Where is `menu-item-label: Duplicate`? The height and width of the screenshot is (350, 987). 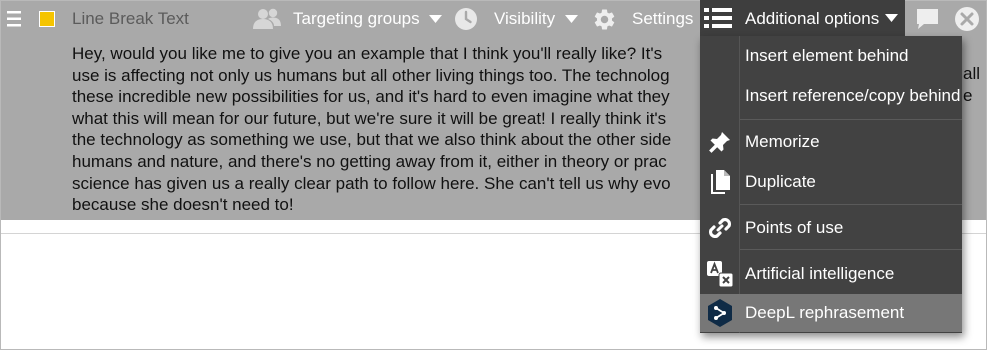 menu-item-label: Duplicate is located at coordinates (780, 181).